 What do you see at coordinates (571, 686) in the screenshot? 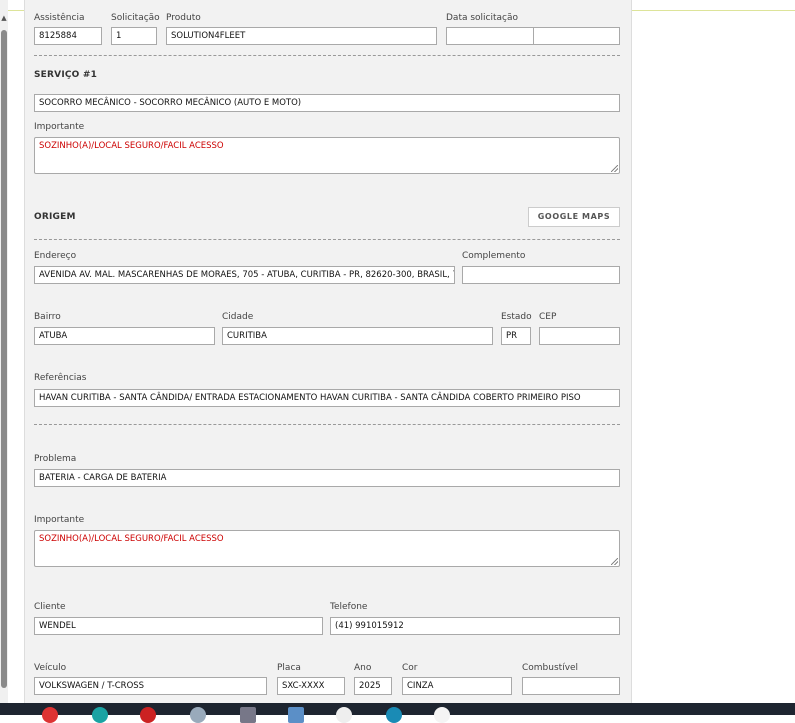
I see `combustivel-field` at bounding box center [571, 686].